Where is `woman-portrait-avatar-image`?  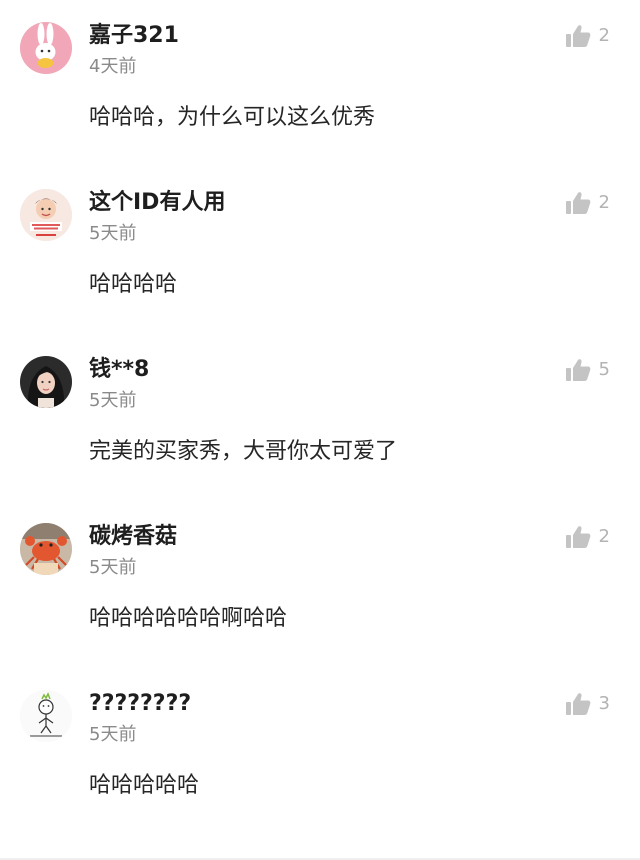 woman-portrait-avatar-image is located at coordinates (46, 382).